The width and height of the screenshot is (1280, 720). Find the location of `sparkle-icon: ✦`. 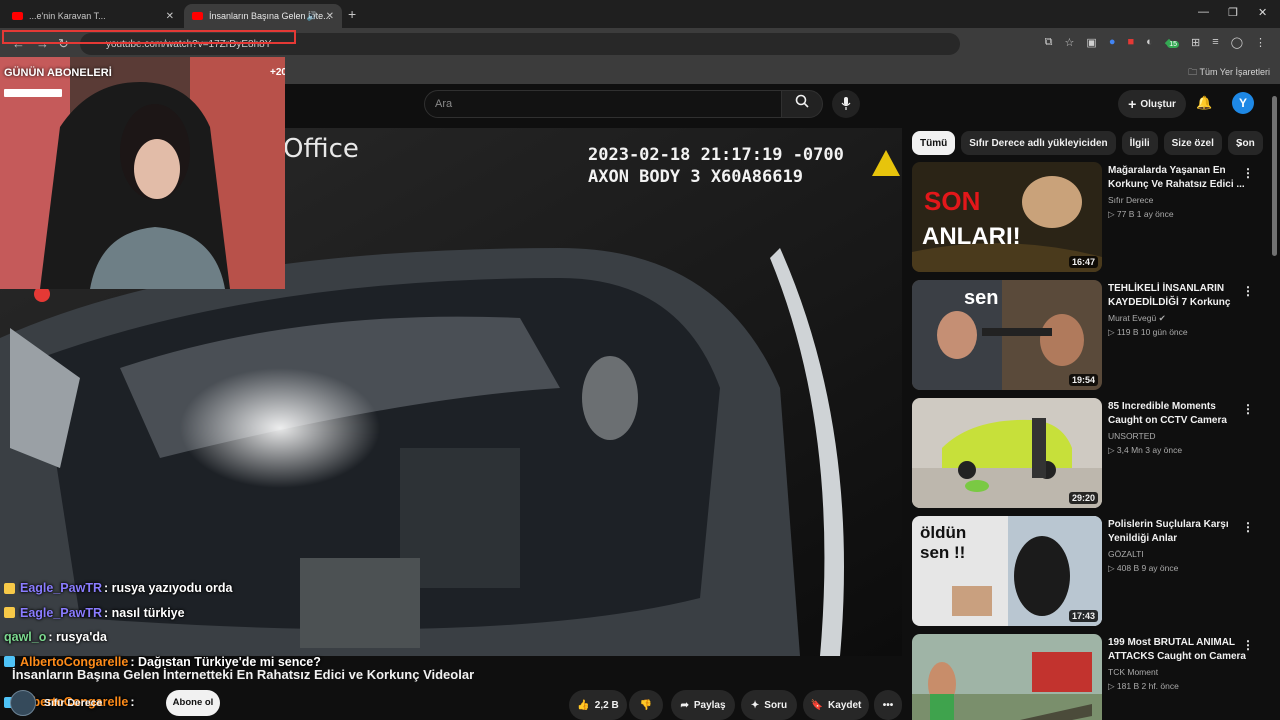

sparkle-icon: ✦ is located at coordinates (755, 705).